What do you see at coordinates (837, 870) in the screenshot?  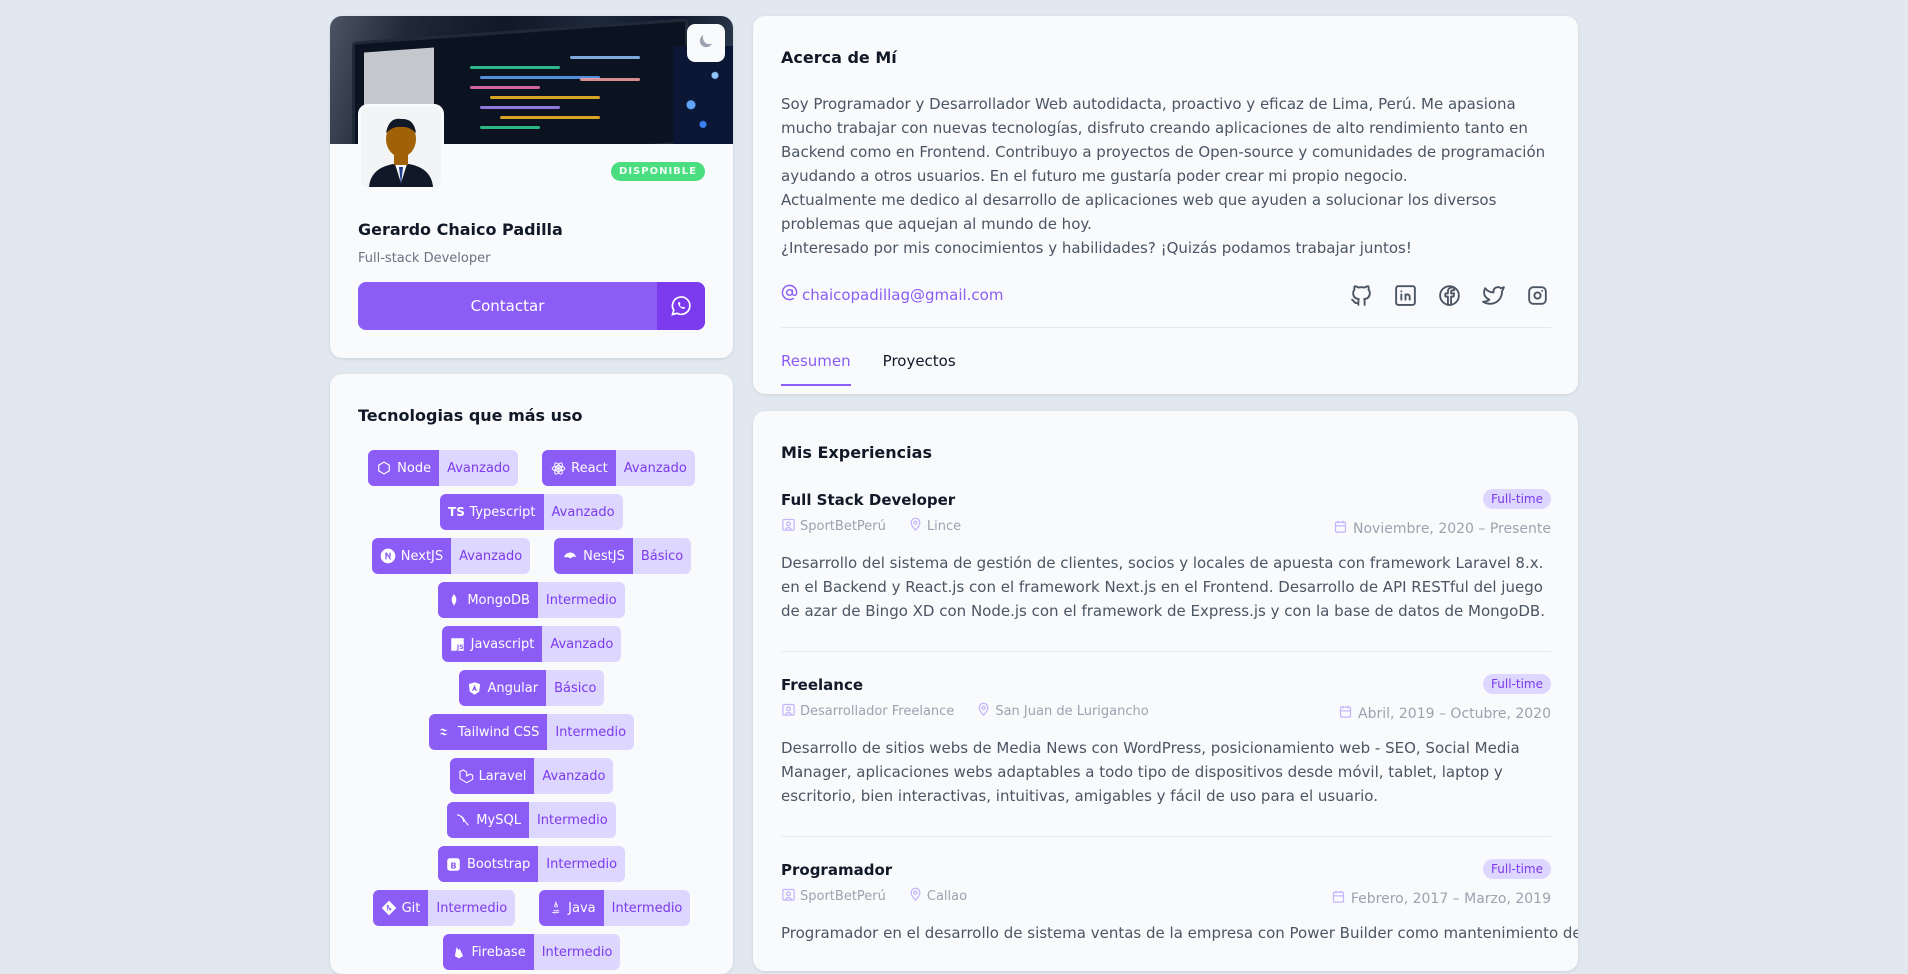 I see `job-title: Programador` at bounding box center [837, 870].